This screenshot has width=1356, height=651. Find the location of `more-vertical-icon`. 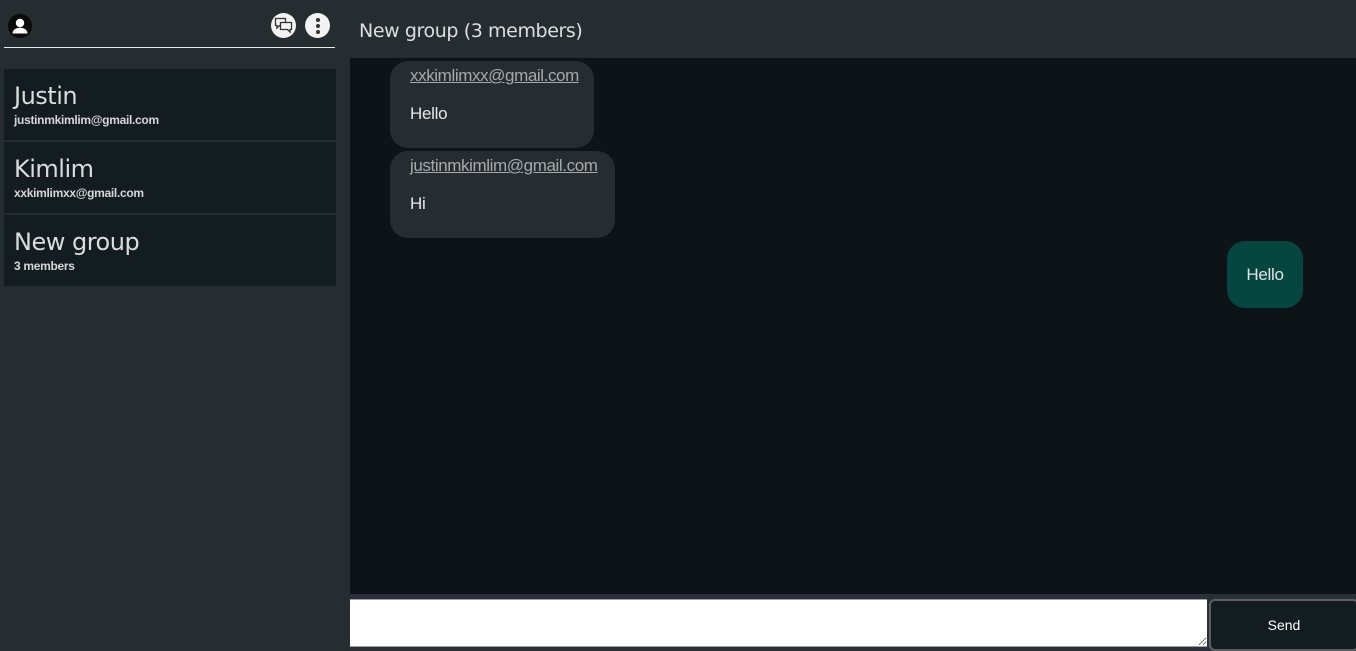

more-vertical-icon is located at coordinates (317, 25).